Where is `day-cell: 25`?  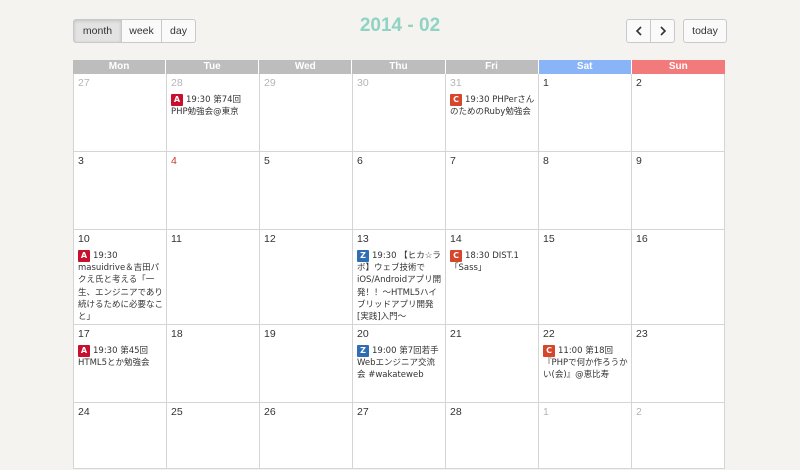
day-cell: 25 is located at coordinates (213, 436).